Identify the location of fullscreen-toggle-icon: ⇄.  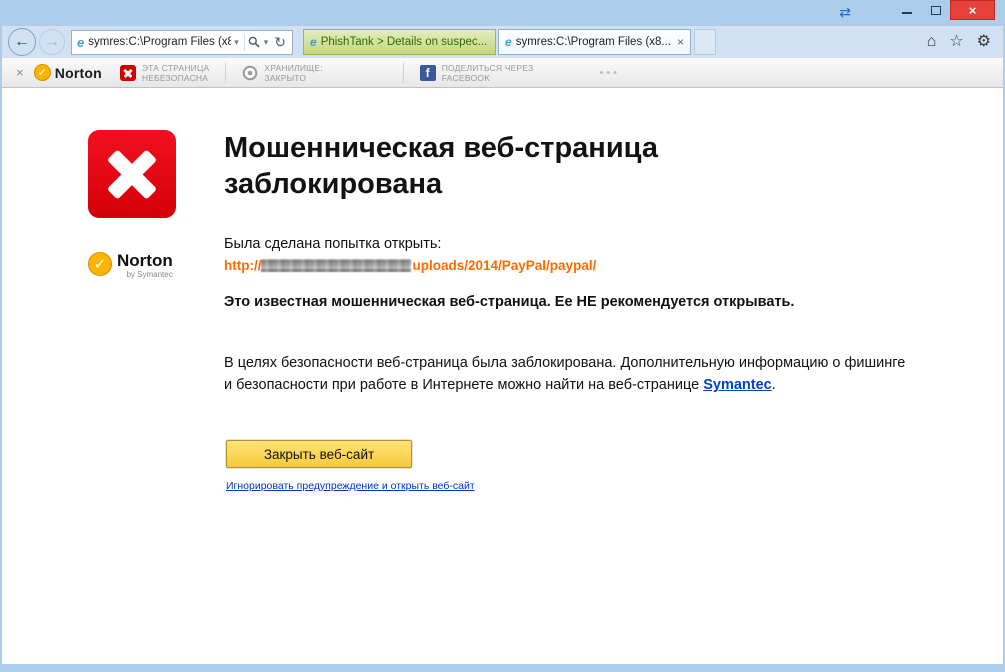
(845, 12).